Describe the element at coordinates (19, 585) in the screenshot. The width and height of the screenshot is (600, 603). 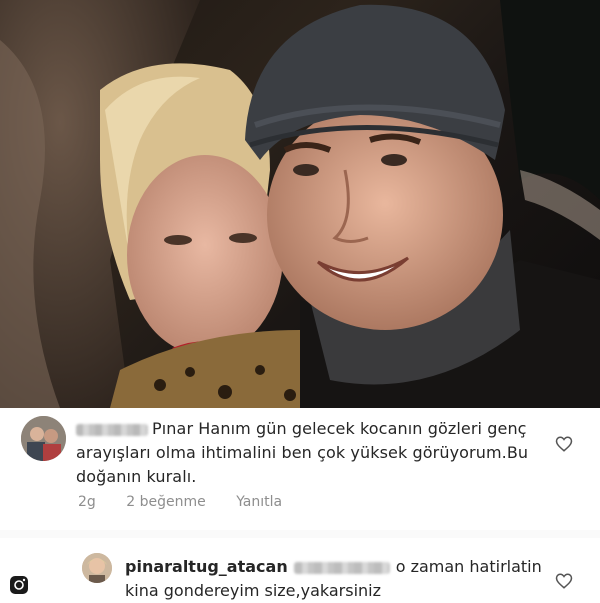
I see `instagram-icon` at that location.